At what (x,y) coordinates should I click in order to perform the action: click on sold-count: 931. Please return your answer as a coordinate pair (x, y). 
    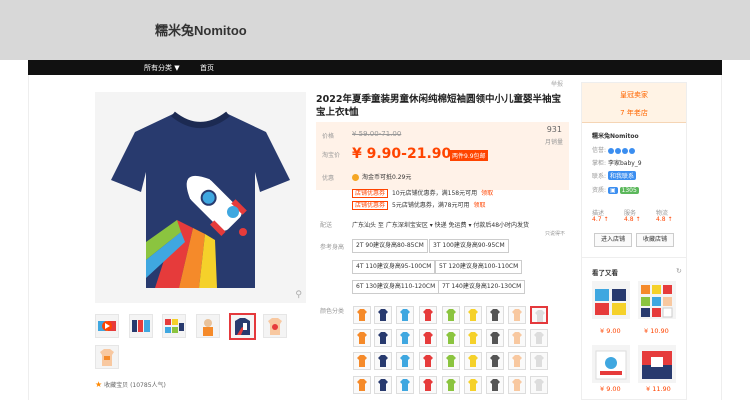
    Looking at the image, I should click on (554, 129).